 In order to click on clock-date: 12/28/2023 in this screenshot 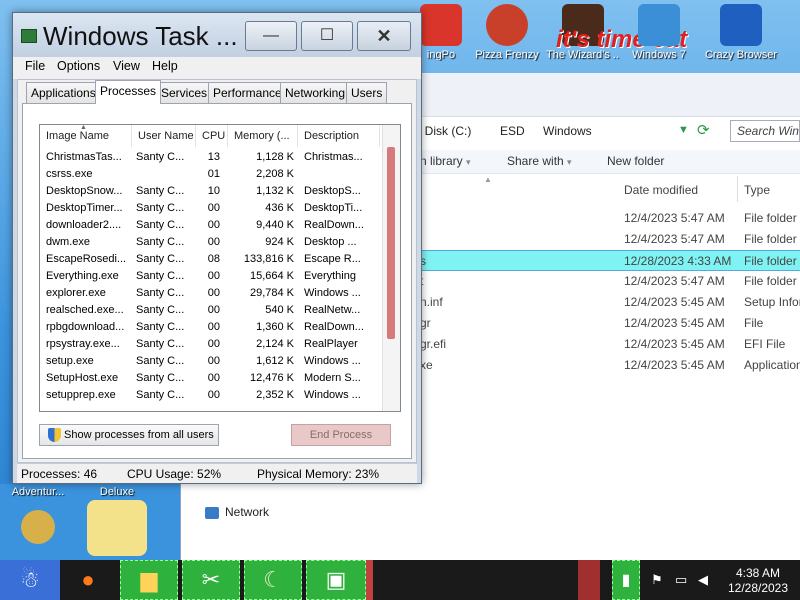, I will do `click(758, 588)`.